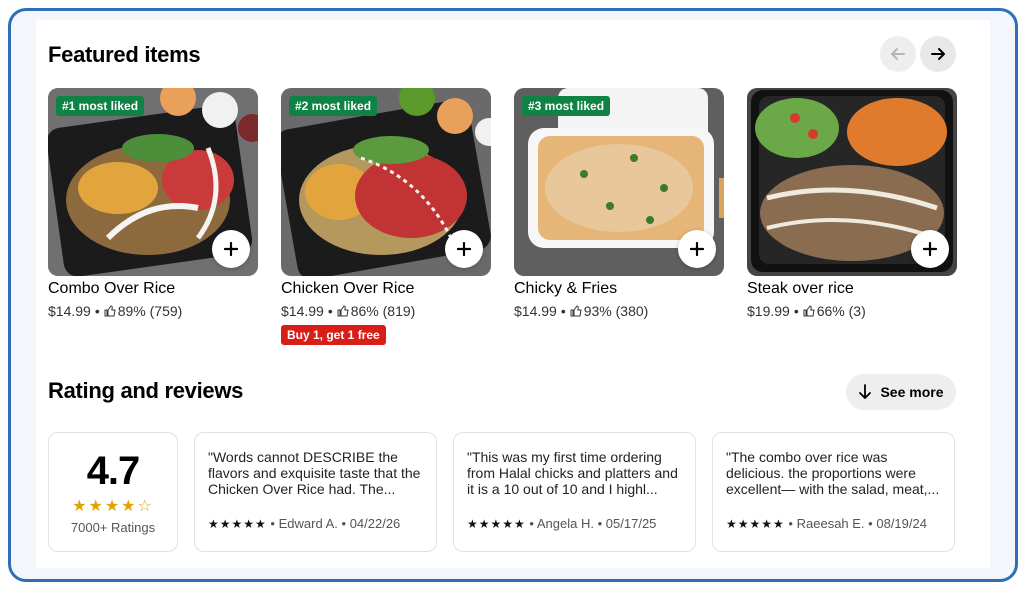 The width and height of the screenshot is (1026, 589). I want to click on item-name: Combo Over Rice, so click(112, 288).